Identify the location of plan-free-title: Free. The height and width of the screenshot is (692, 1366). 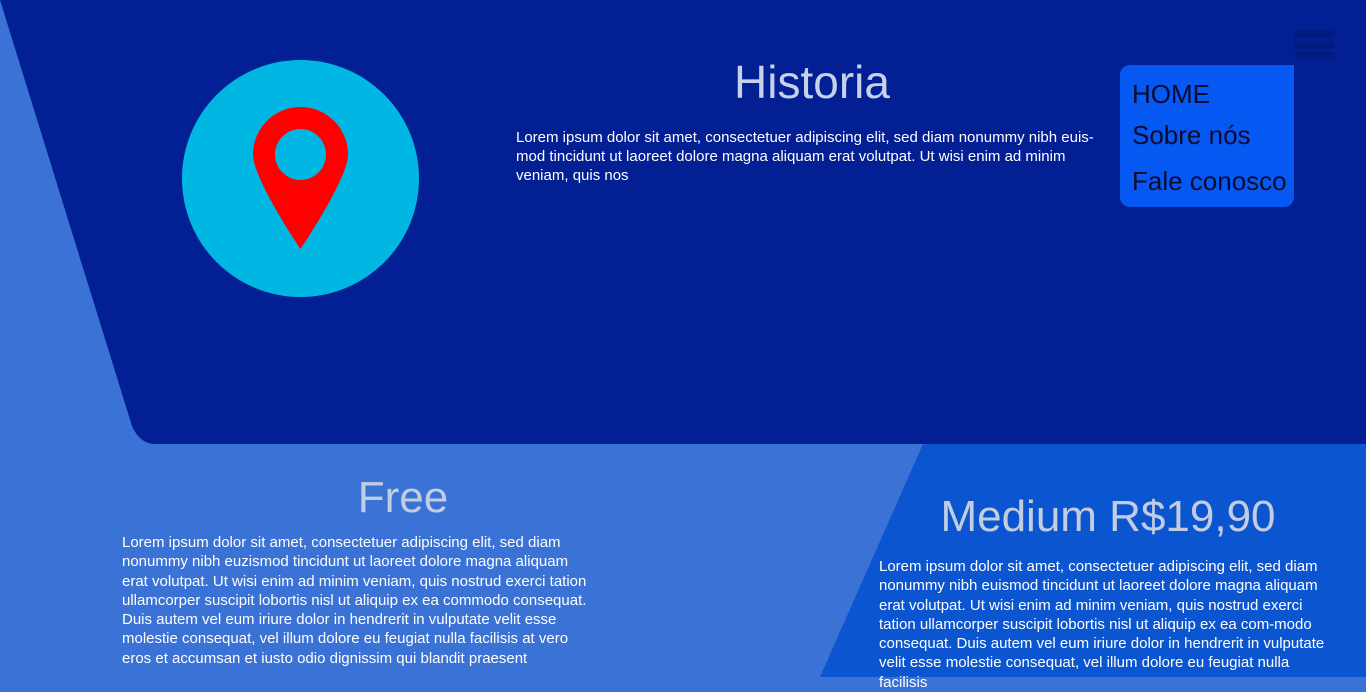
(403, 497).